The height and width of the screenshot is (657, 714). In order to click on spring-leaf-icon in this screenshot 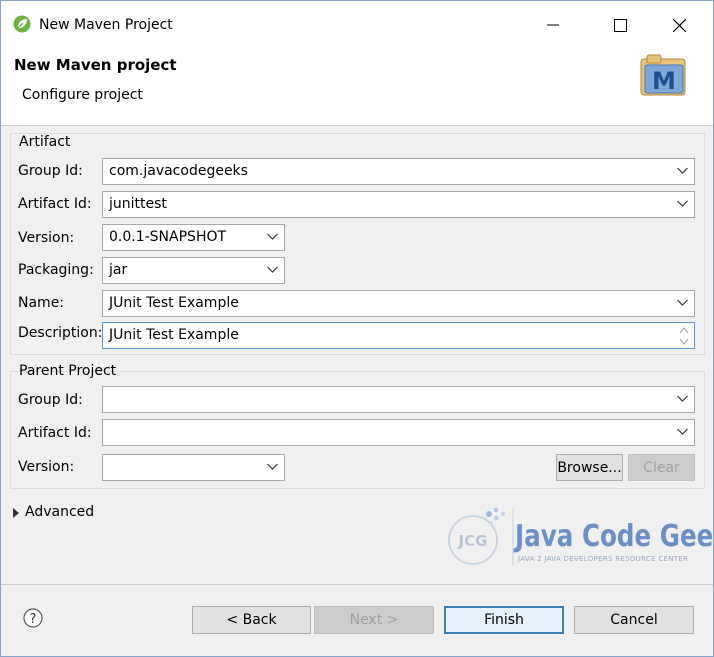, I will do `click(22, 24)`.